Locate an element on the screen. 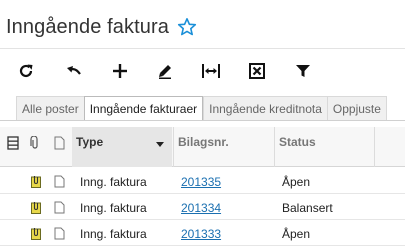  refresh-icon is located at coordinates (26, 71).